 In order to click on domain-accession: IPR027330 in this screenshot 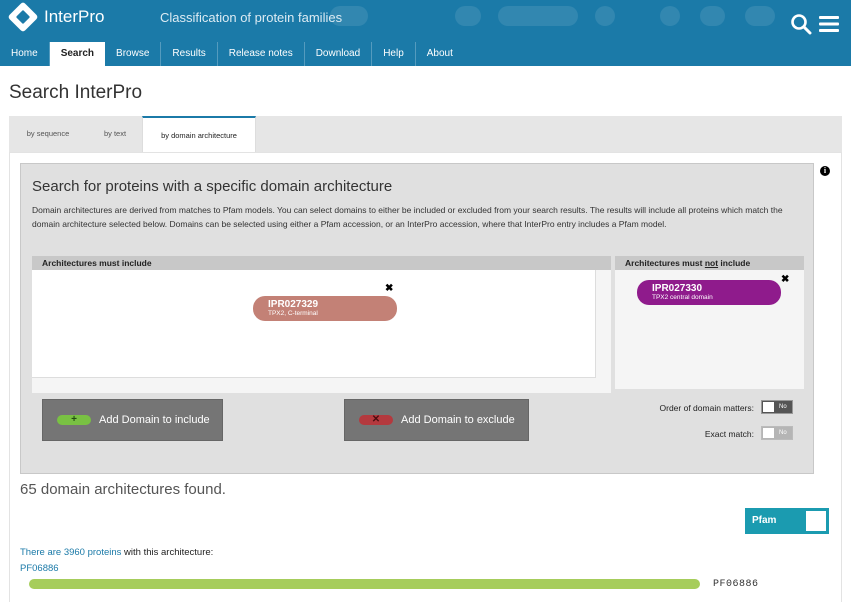, I will do `click(677, 288)`.